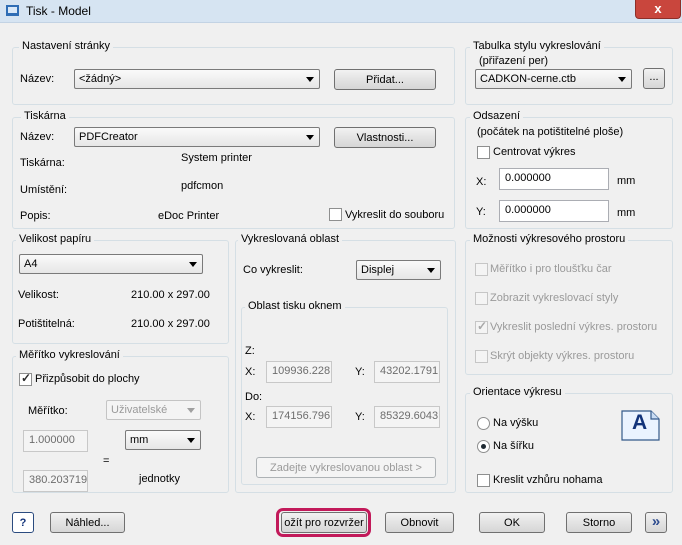 The height and width of the screenshot is (545, 682). Describe the element at coordinates (658, 9) in the screenshot. I see `close-button: x` at that location.